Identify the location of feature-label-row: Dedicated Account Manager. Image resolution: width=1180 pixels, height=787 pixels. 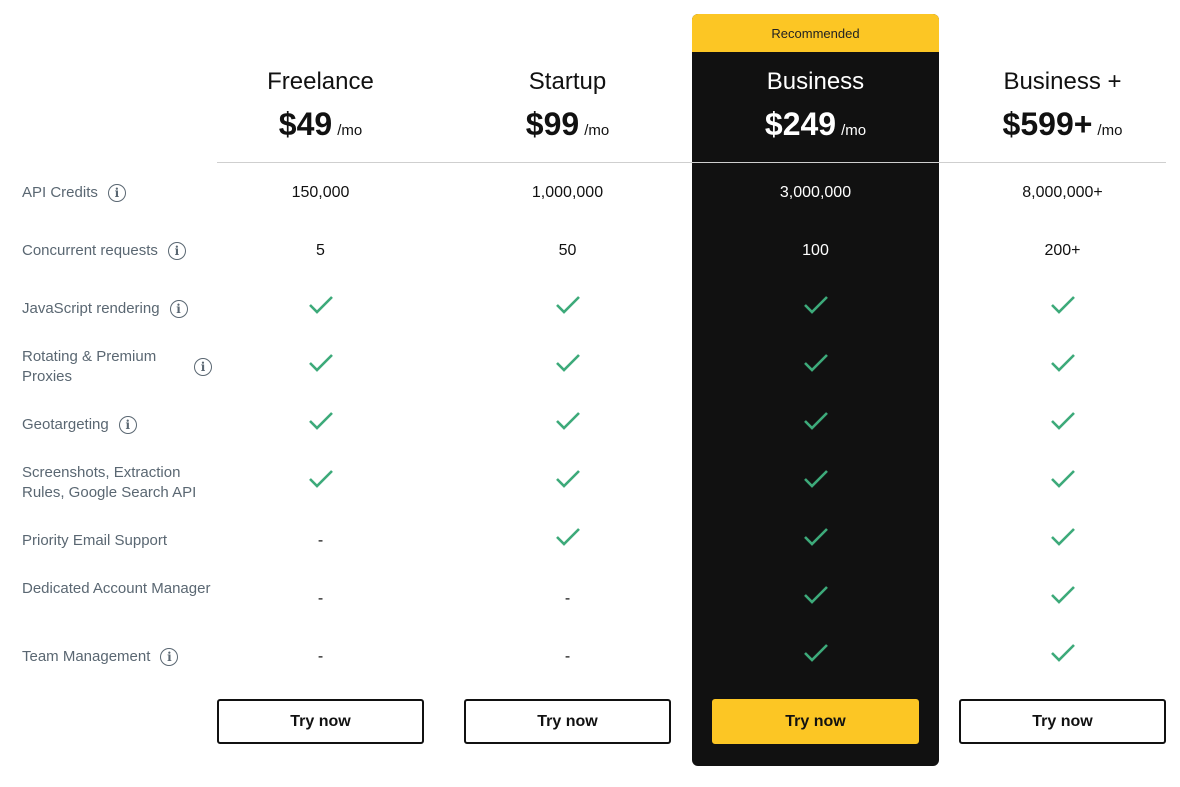
(122, 589).